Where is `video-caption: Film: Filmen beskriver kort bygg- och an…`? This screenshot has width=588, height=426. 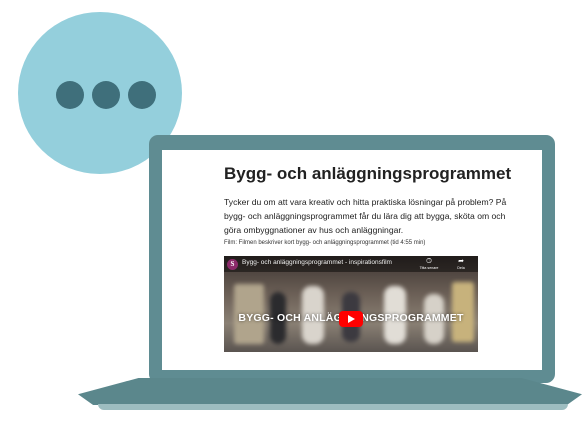 video-caption: Film: Filmen beskriver kort bygg- och an… is located at coordinates (325, 243).